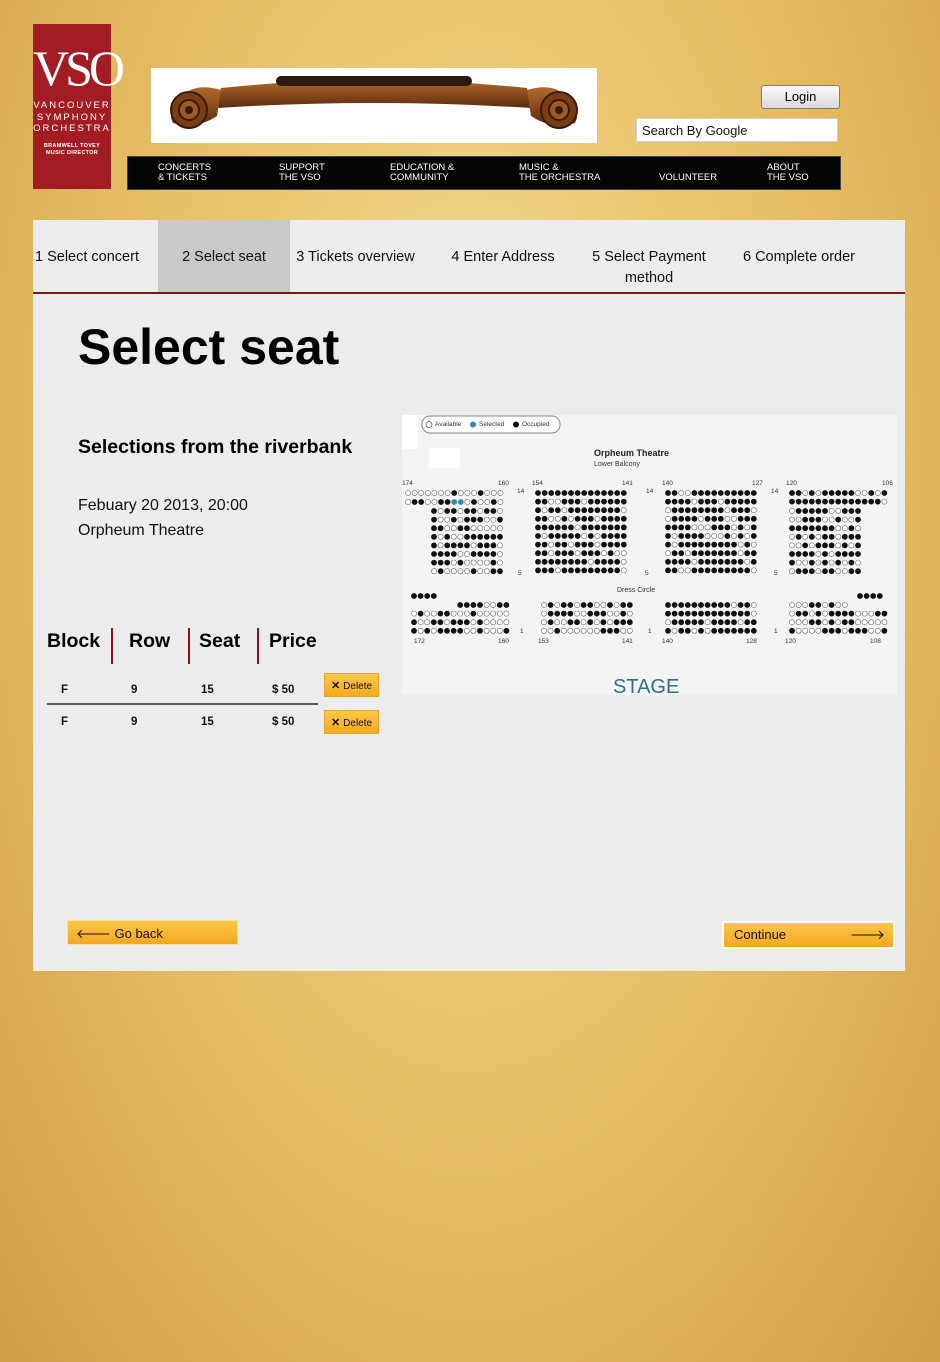 The width and height of the screenshot is (940, 1362). Describe the element at coordinates (503, 256) in the screenshot. I see `step-enter-address: 4 Enter Address` at that location.